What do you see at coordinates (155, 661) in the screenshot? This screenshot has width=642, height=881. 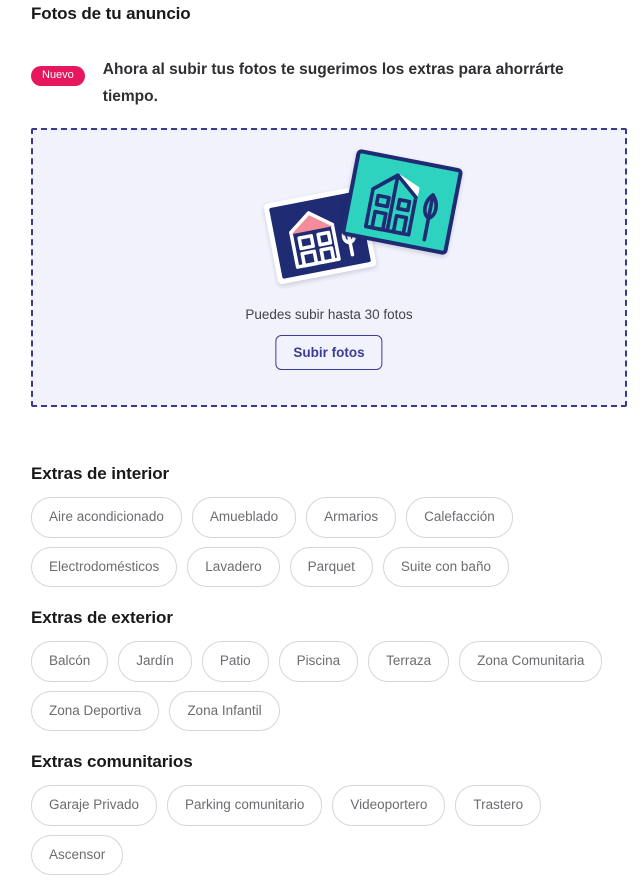 I see `extra-chip: Jardín` at bounding box center [155, 661].